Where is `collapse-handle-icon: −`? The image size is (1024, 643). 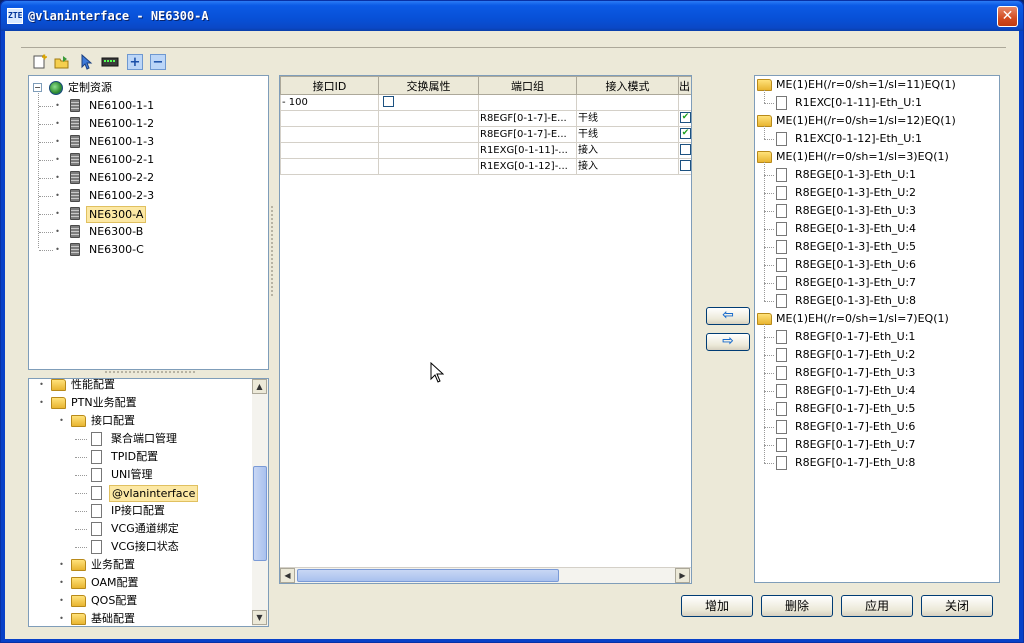
collapse-handle-icon: − is located at coordinates (37, 87).